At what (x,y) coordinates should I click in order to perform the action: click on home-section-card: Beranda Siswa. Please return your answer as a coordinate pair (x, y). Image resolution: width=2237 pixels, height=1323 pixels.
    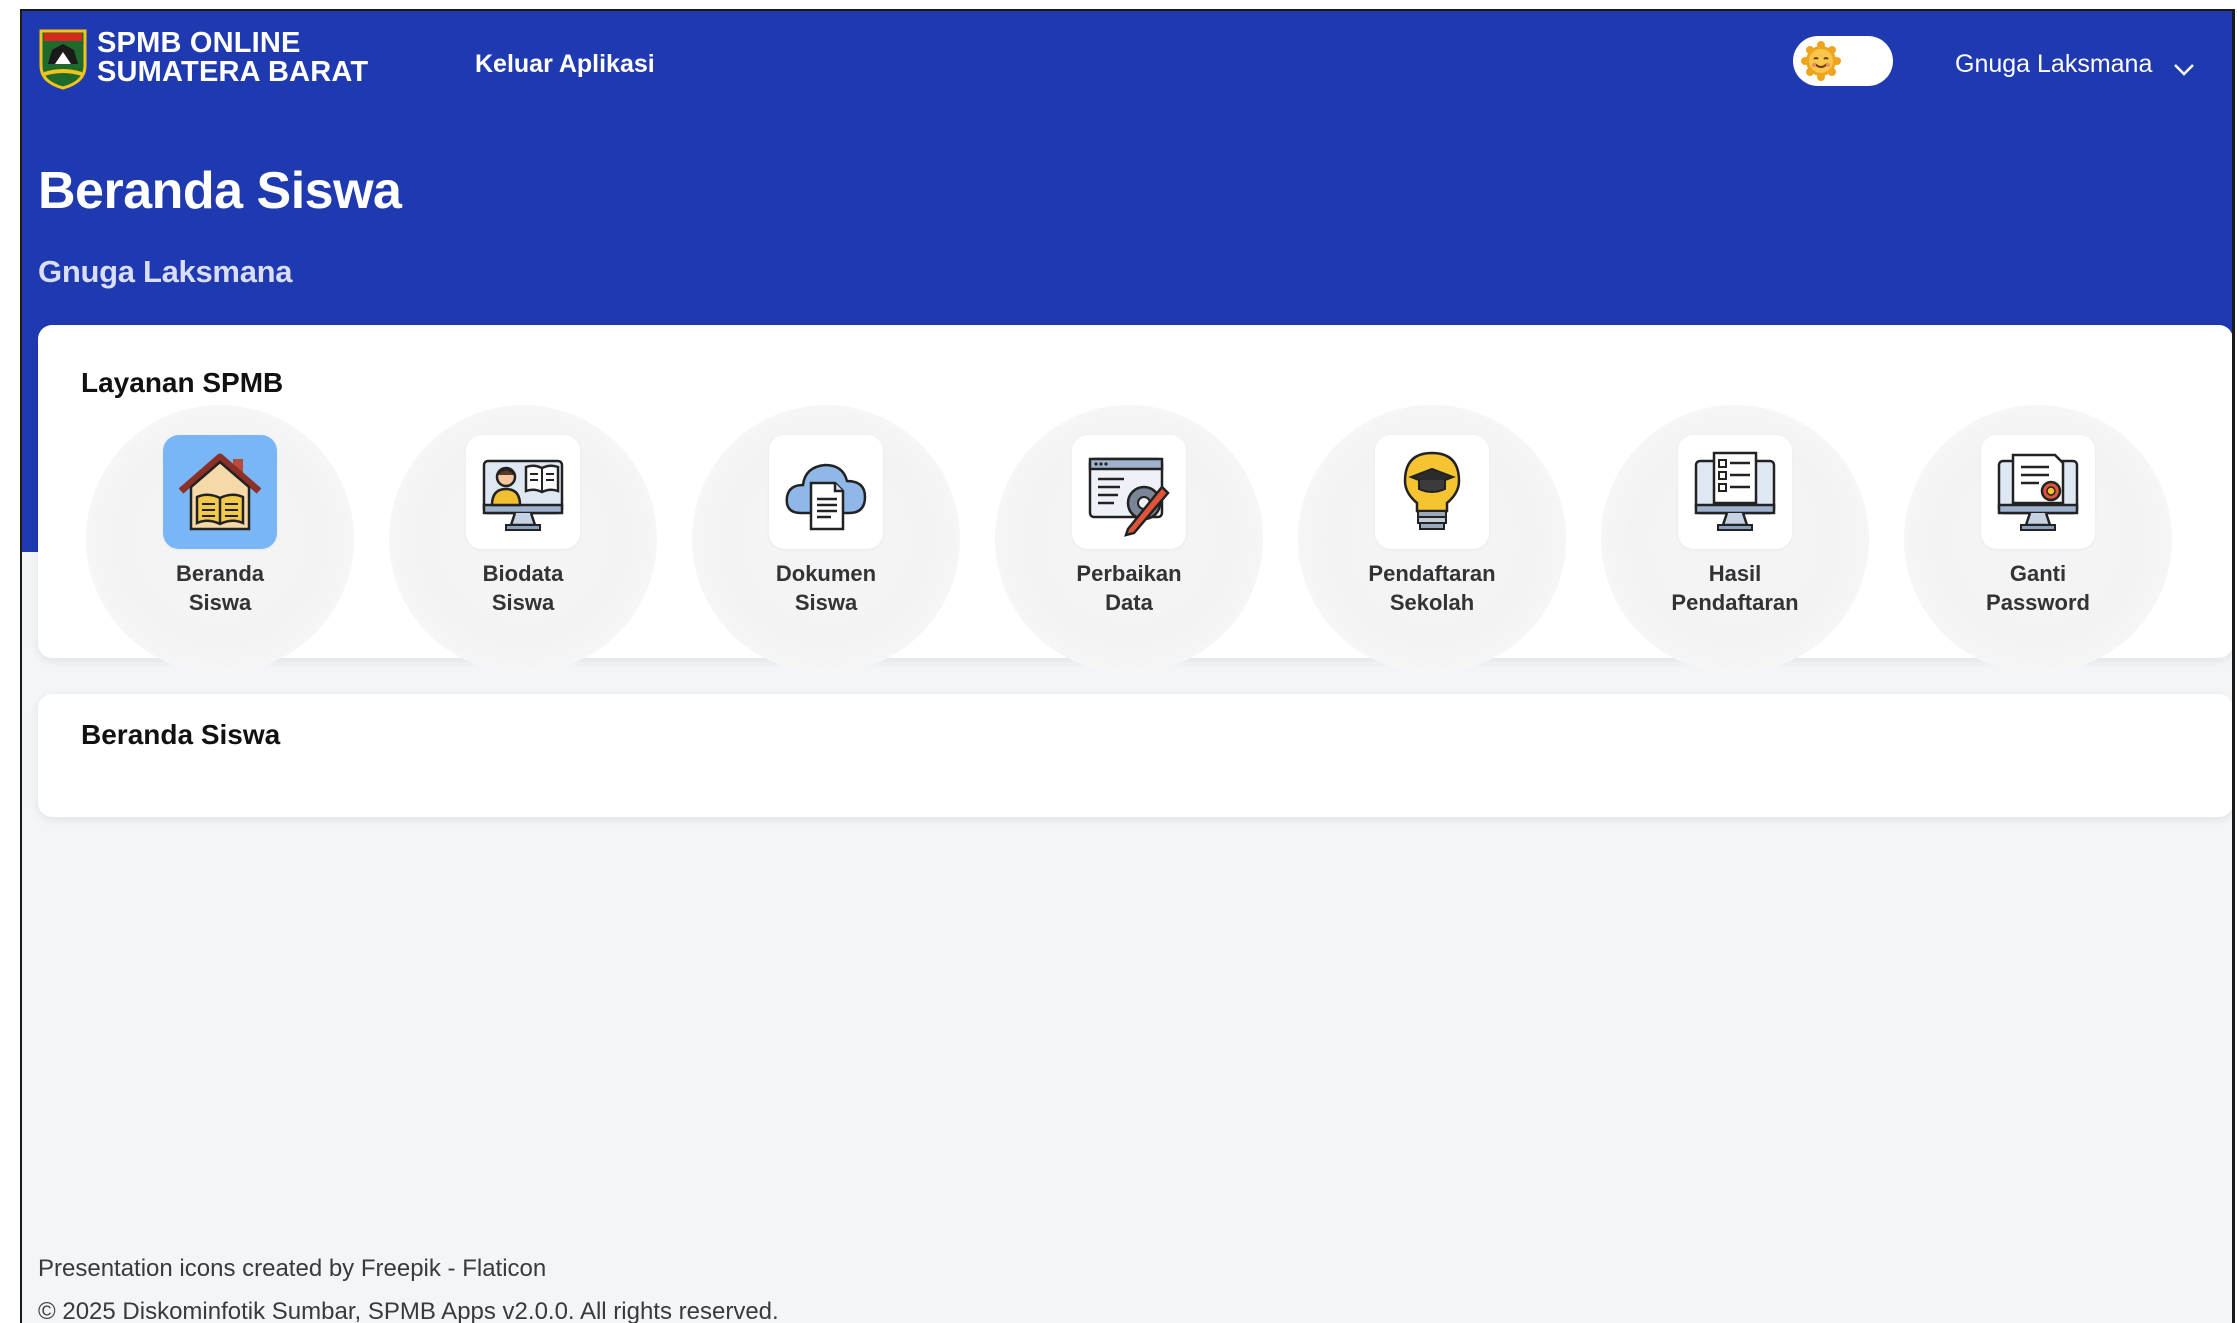
    Looking at the image, I should click on (1135, 755).